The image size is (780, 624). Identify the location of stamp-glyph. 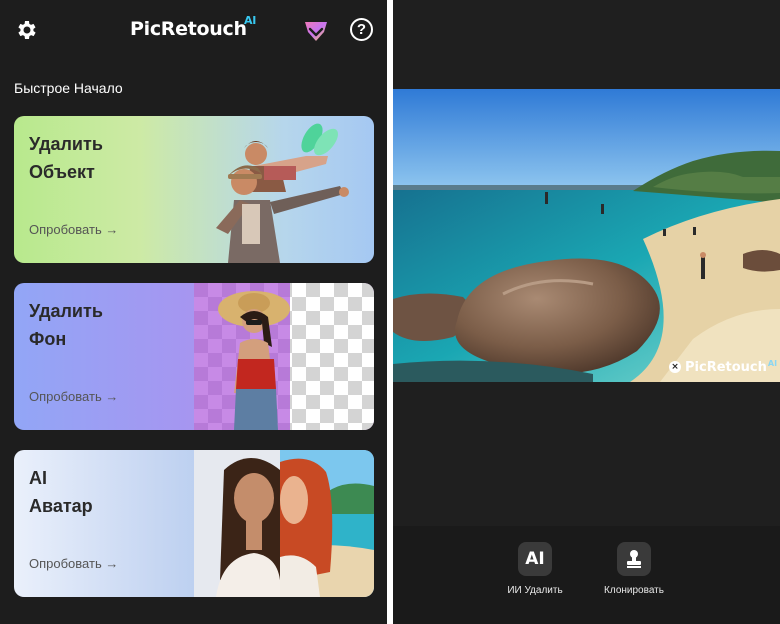
(634, 559).